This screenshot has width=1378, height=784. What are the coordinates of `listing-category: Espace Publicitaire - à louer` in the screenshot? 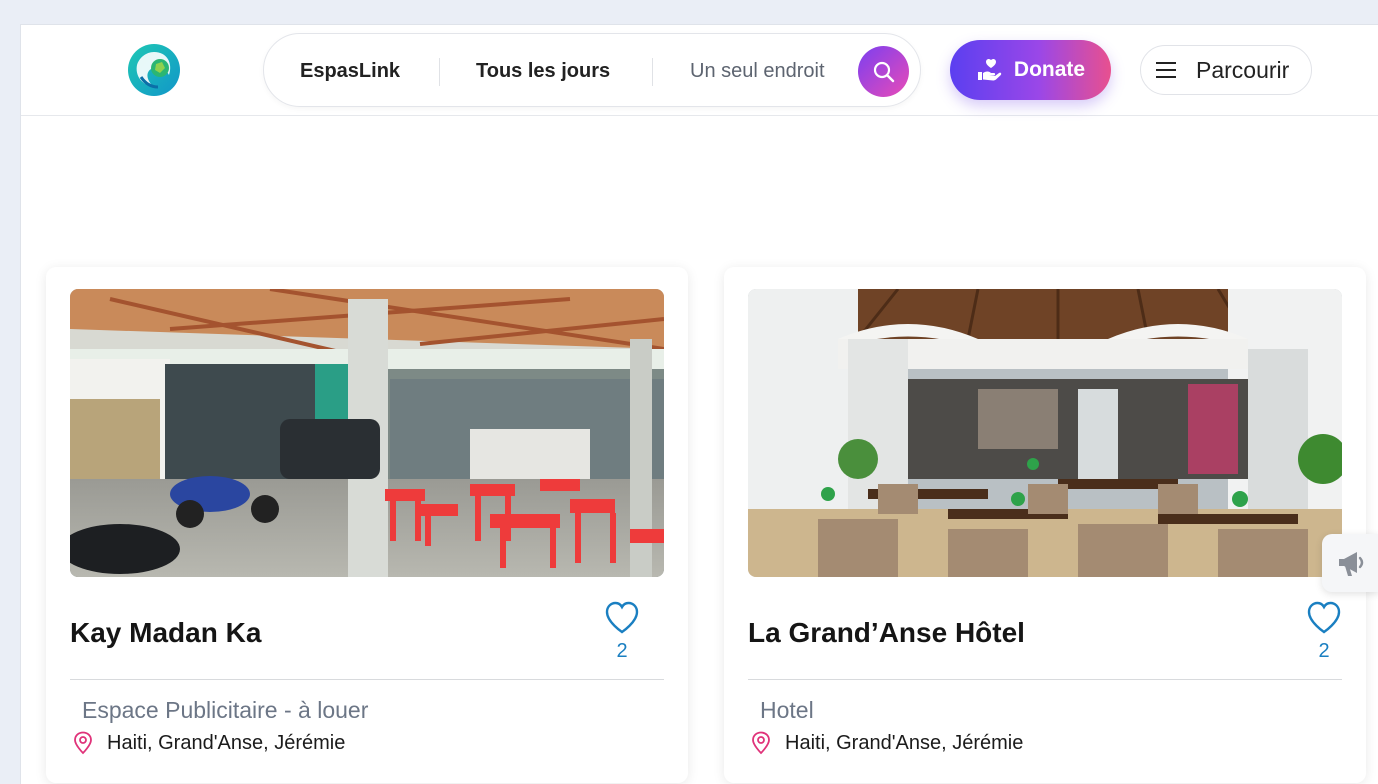 It's located at (225, 710).